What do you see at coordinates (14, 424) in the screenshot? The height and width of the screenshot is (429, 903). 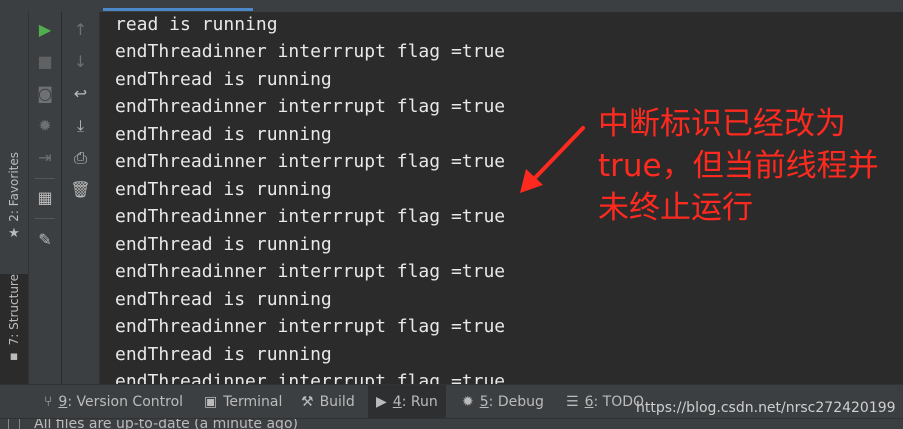 I see `status-icon` at bounding box center [14, 424].